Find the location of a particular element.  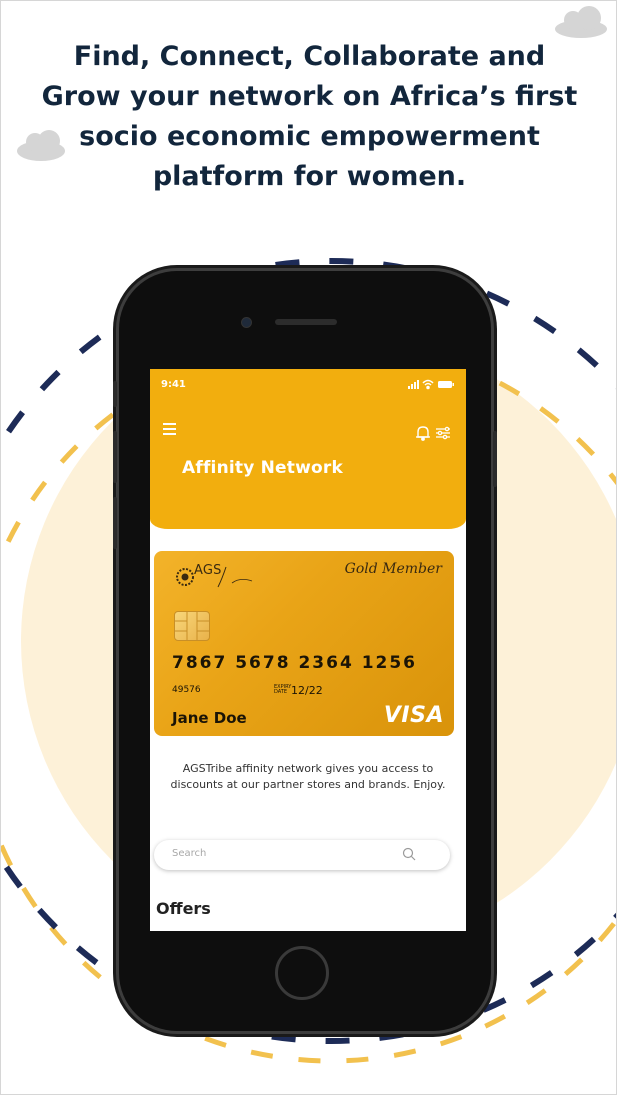

cloud-icon is located at coordinates (581, 22).